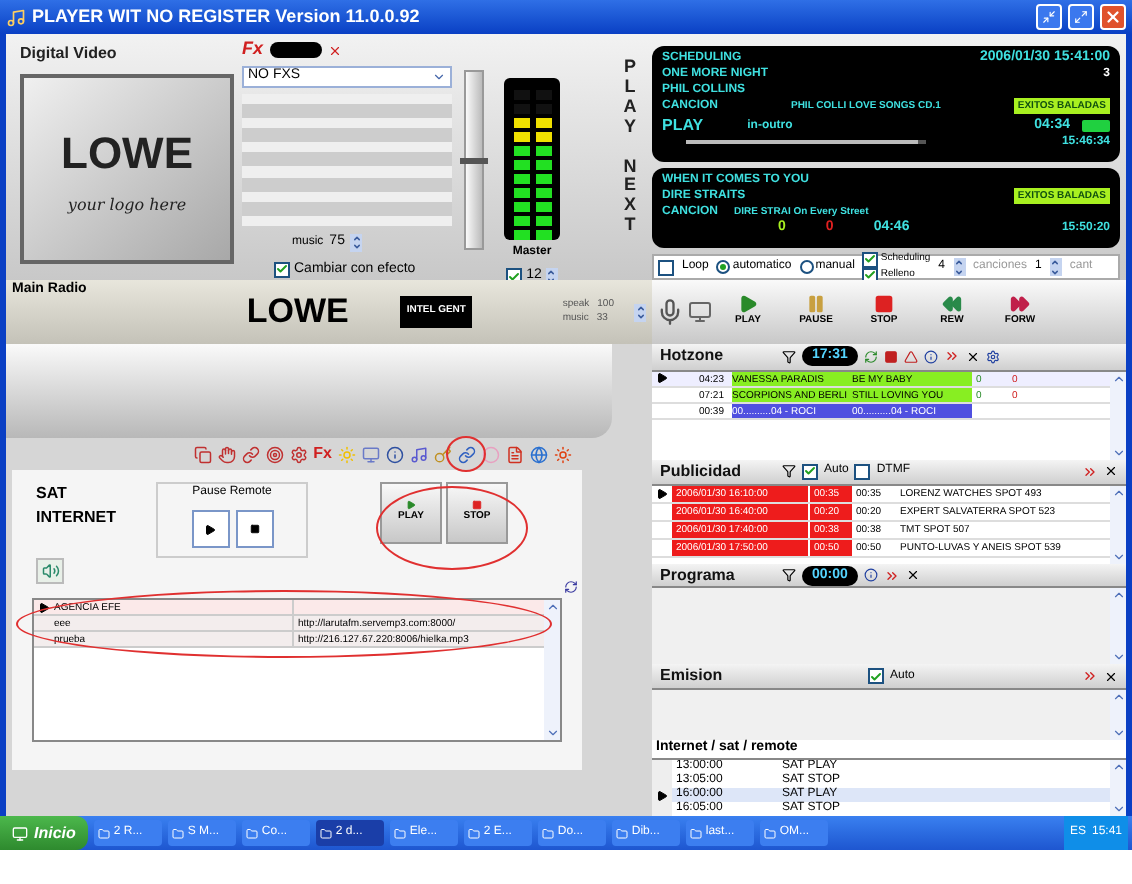  I want to click on sat-subtitle: INTERNET, so click(76, 518).